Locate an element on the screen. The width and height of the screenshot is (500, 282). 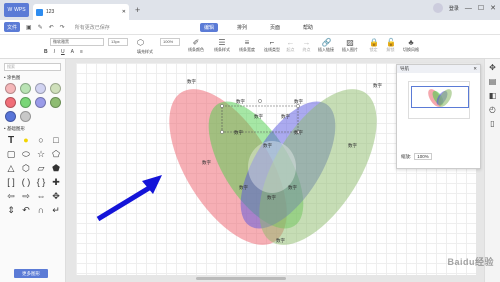
format-painter-icon: ✎ is located at coordinates (40, 27).